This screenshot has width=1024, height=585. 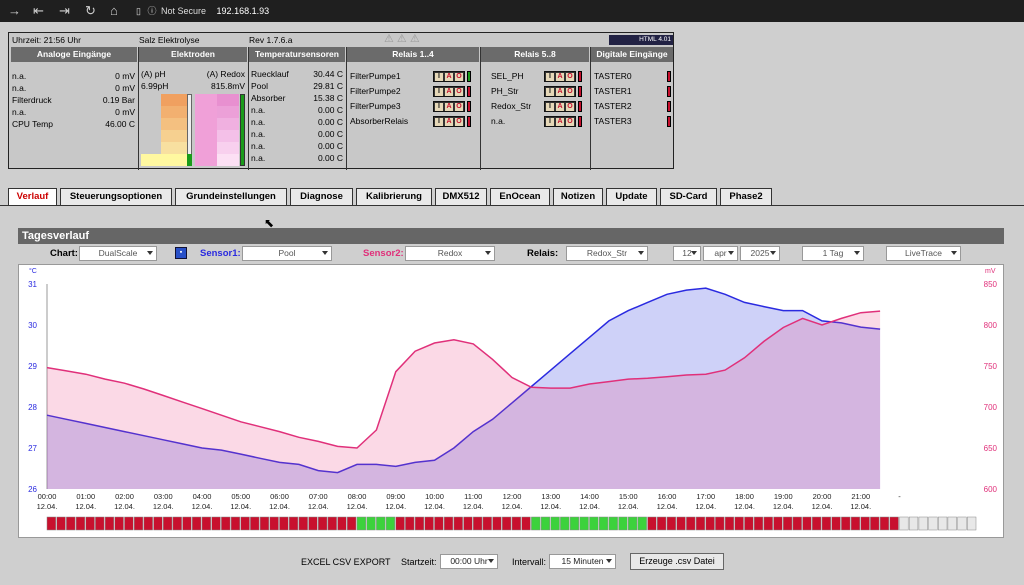 I want to click on analog-value: 0.19 Bar, so click(x=118, y=100).